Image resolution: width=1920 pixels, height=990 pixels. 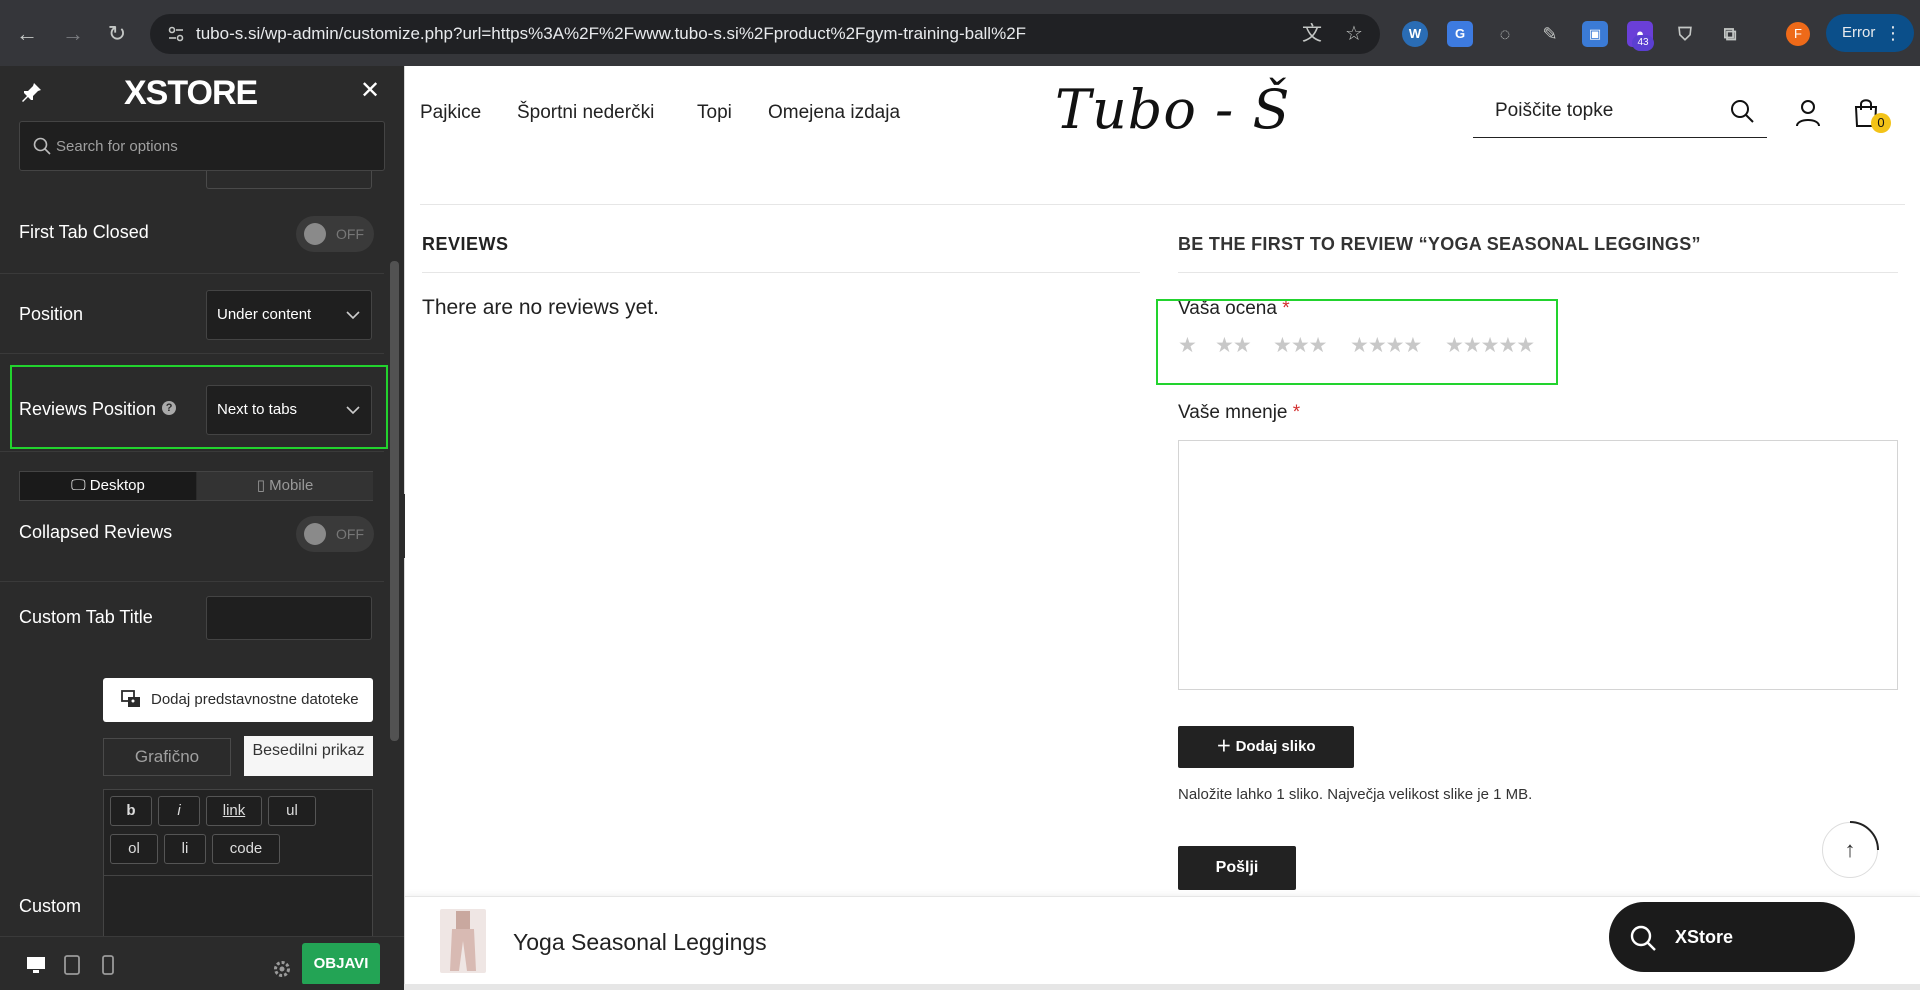 What do you see at coordinates (72, 965) in the screenshot?
I see `tablet-preview-icon` at bounding box center [72, 965].